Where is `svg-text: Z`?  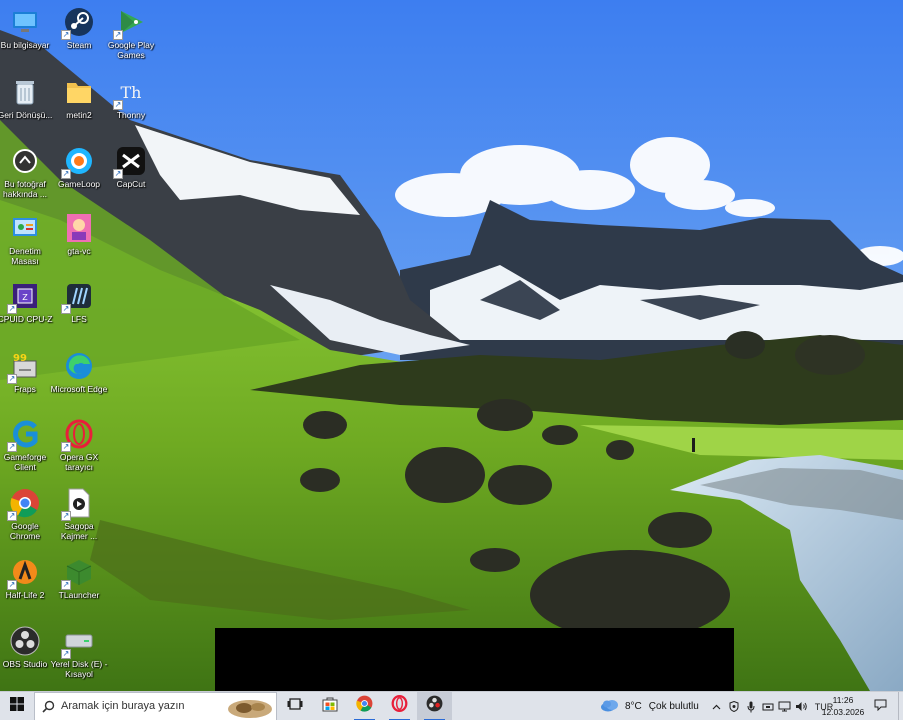
svg-text: Z is located at coordinates (25, 297).